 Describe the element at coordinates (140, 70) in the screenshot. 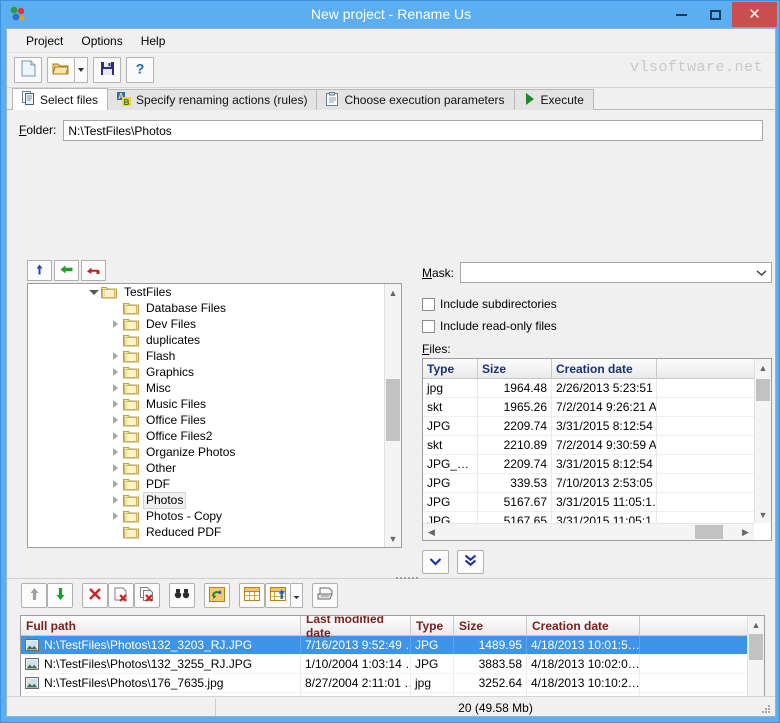

I see `help-button: ?` at that location.